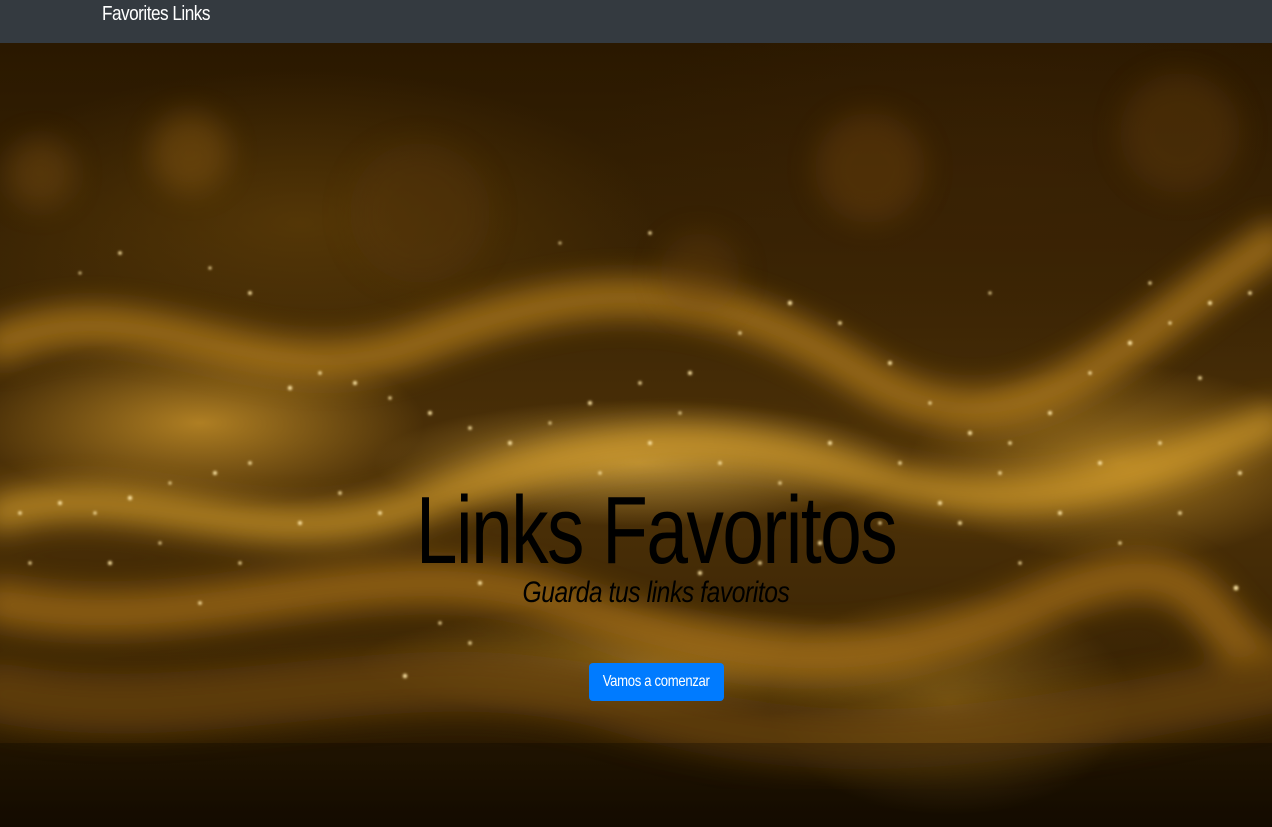  What do you see at coordinates (636, 21) in the screenshot?
I see `top-navbar: Favorites Links` at bounding box center [636, 21].